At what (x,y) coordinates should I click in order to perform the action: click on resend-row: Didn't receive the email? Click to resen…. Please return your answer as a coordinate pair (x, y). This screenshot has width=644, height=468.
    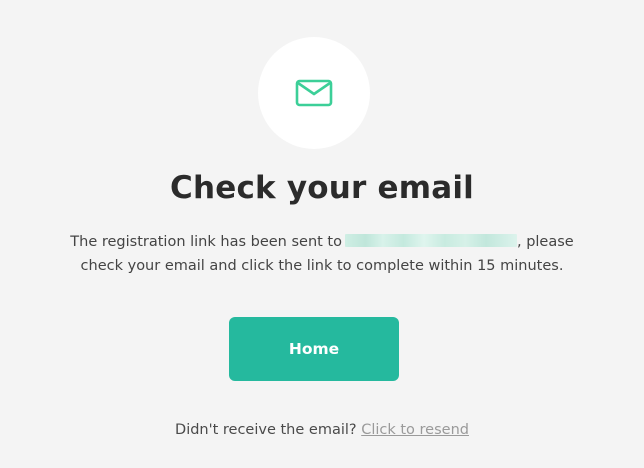
    Looking at the image, I should click on (322, 430).